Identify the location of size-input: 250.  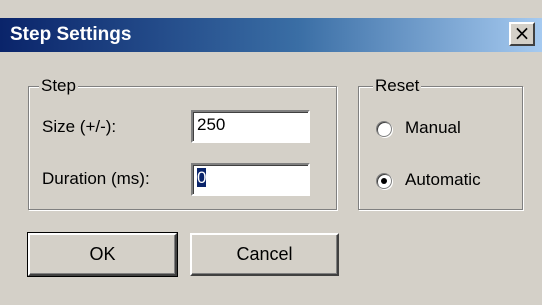
(250, 126).